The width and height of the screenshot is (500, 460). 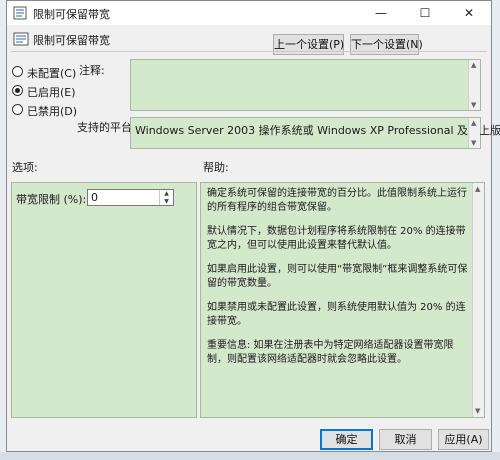 I want to click on bandwidth-limit-label: 带宽限制 (%):, so click(x=51, y=199).